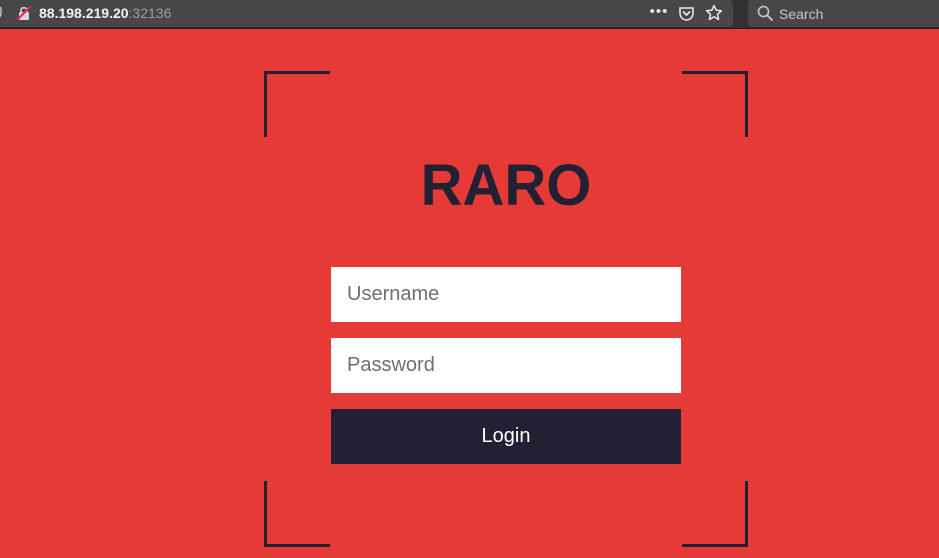 Image resolution: width=939 pixels, height=558 pixels. I want to click on frame-corner-bottom-left, so click(297, 514).